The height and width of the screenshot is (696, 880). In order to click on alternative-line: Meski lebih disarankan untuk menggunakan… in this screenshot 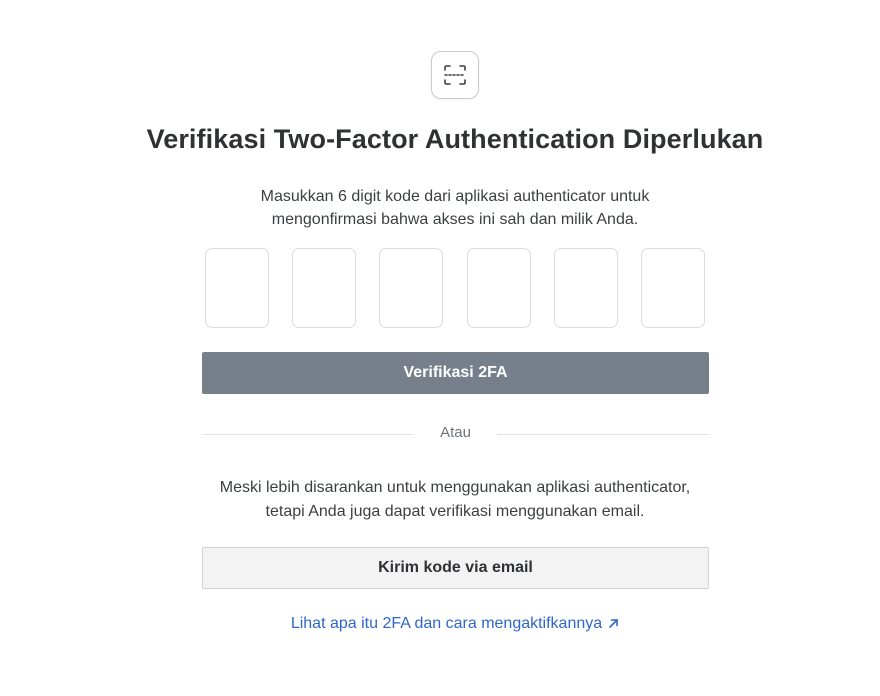, I will do `click(455, 487)`.